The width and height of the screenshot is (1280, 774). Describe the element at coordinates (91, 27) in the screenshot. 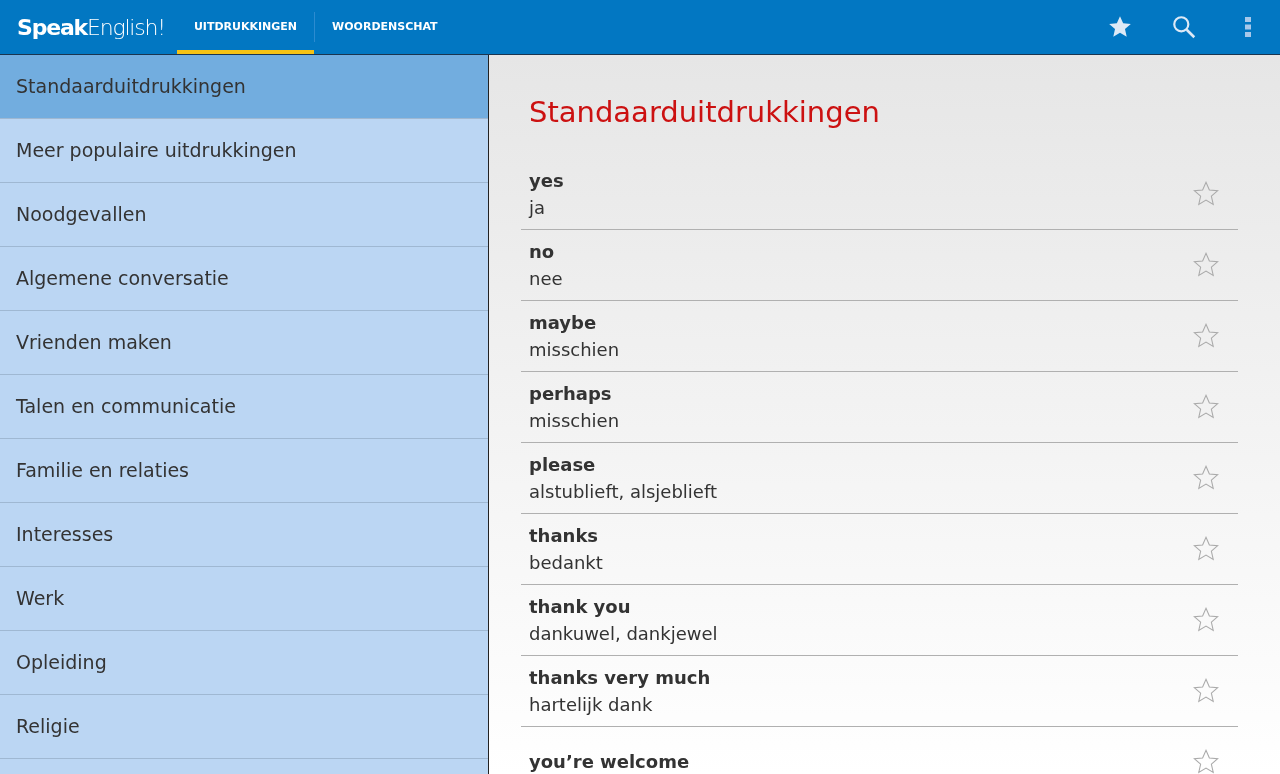

I see `logo: SpeakEnglish!` at that location.